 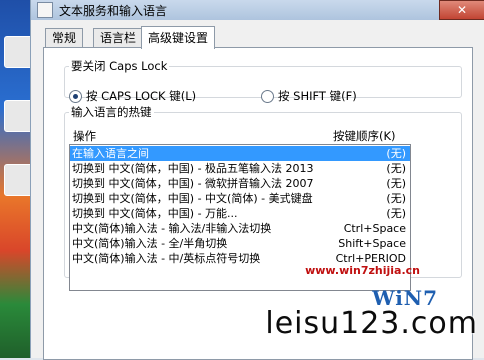 I want to click on list-item-keys: Shift+Space, so click(x=372, y=243).